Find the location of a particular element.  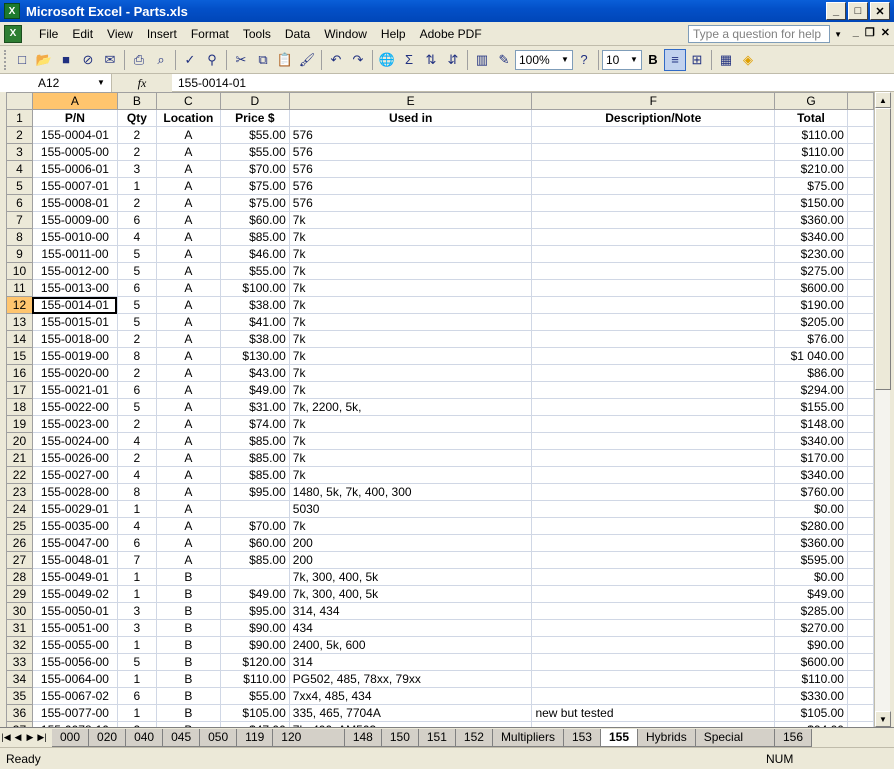

cell: $74.00 is located at coordinates (254, 424).